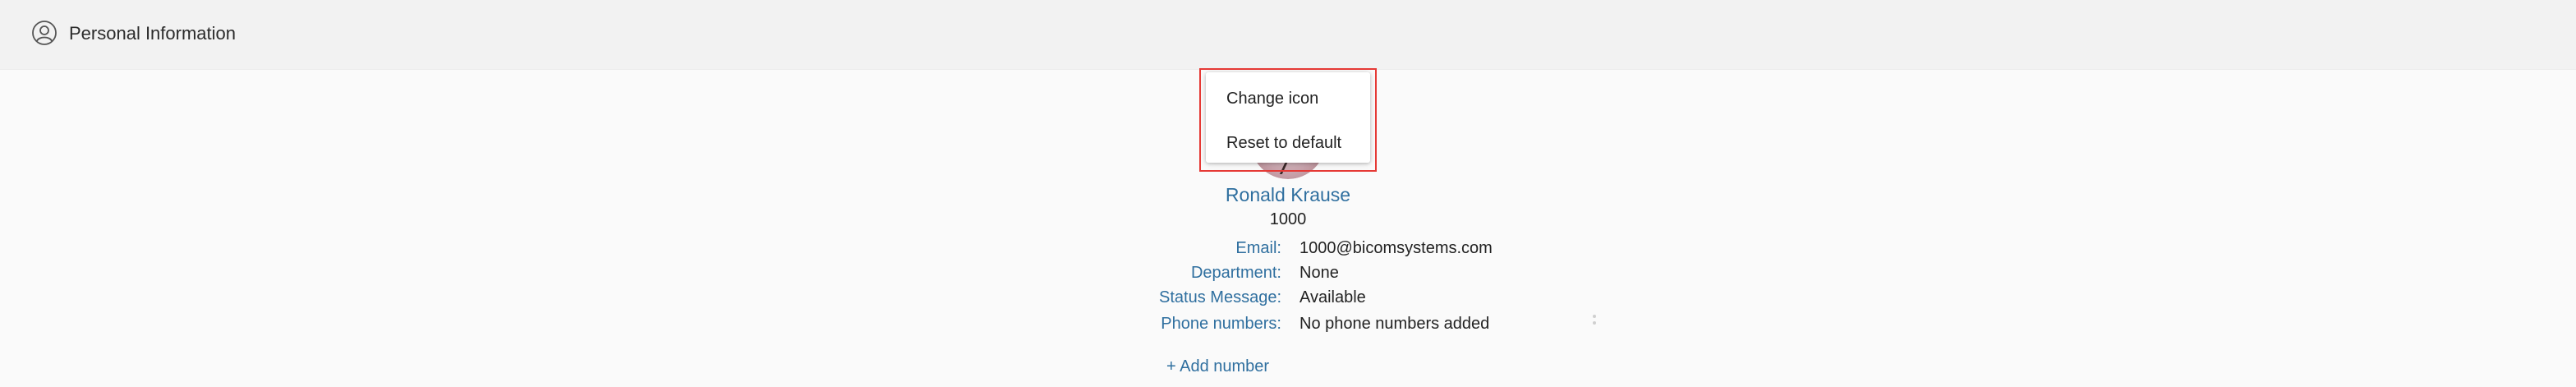  I want to click on page-title: Personal Information, so click(152, 33).